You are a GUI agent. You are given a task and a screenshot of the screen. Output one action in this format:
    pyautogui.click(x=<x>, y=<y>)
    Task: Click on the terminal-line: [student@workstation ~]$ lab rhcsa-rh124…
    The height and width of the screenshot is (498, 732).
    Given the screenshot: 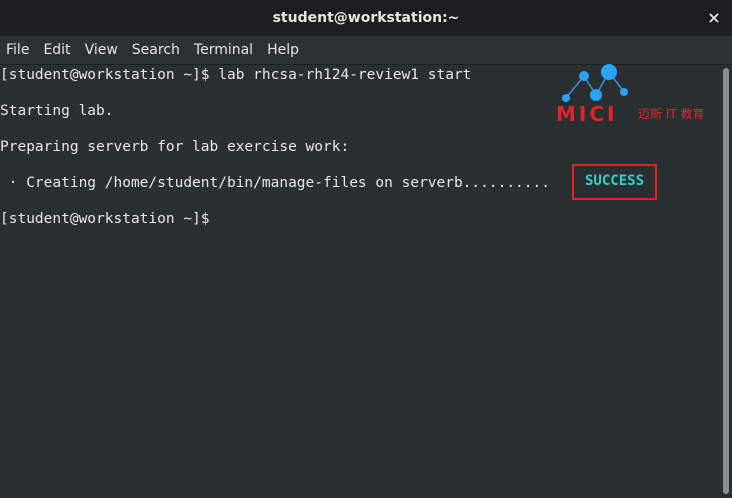 What is the action you would take?
    pyautogui.click(x=236, y=75)
    